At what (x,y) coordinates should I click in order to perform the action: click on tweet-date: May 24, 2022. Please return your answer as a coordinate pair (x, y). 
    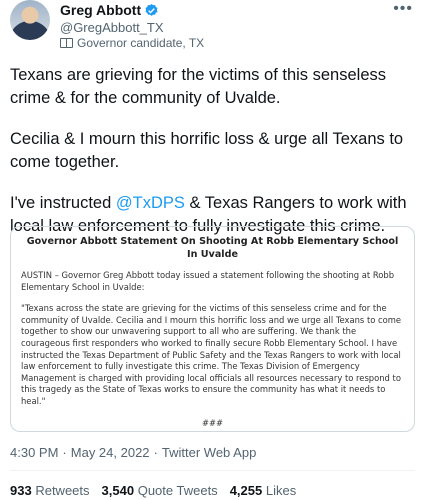
    Looking at the image, I should click on (110, 452).